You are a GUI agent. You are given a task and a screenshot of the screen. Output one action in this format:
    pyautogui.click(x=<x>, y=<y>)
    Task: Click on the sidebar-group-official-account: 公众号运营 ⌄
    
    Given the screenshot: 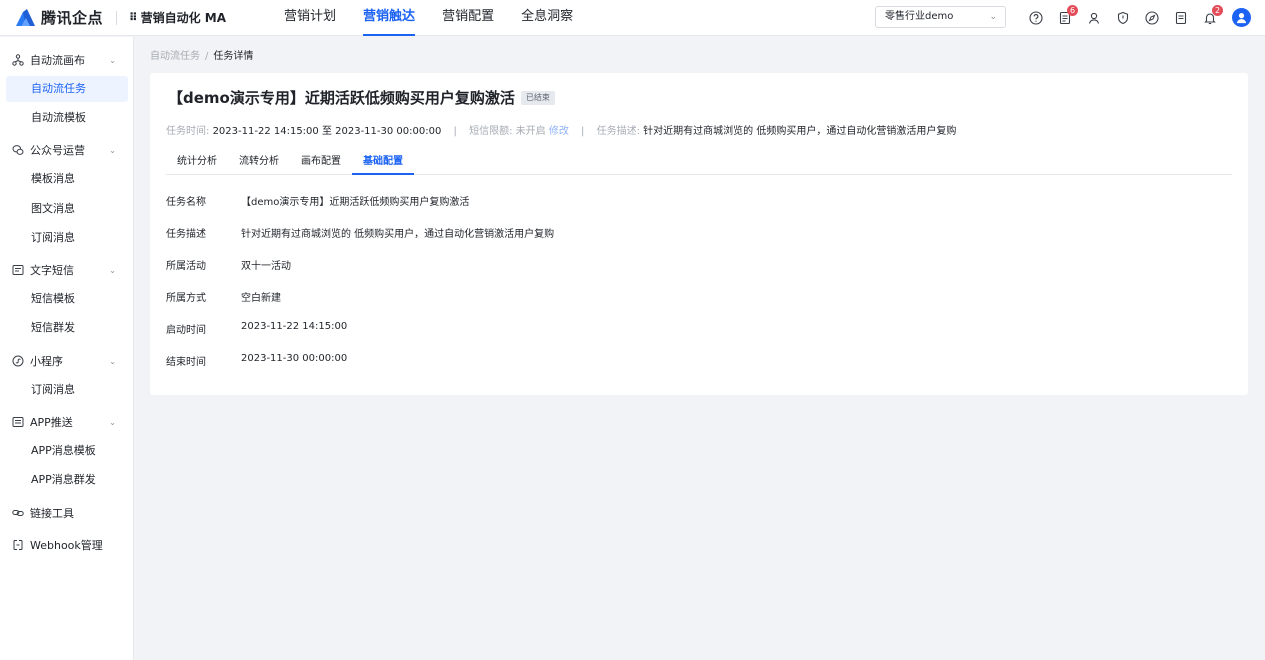 What is the action you would take?
    pyautogui.click(x=67, y=150)
    